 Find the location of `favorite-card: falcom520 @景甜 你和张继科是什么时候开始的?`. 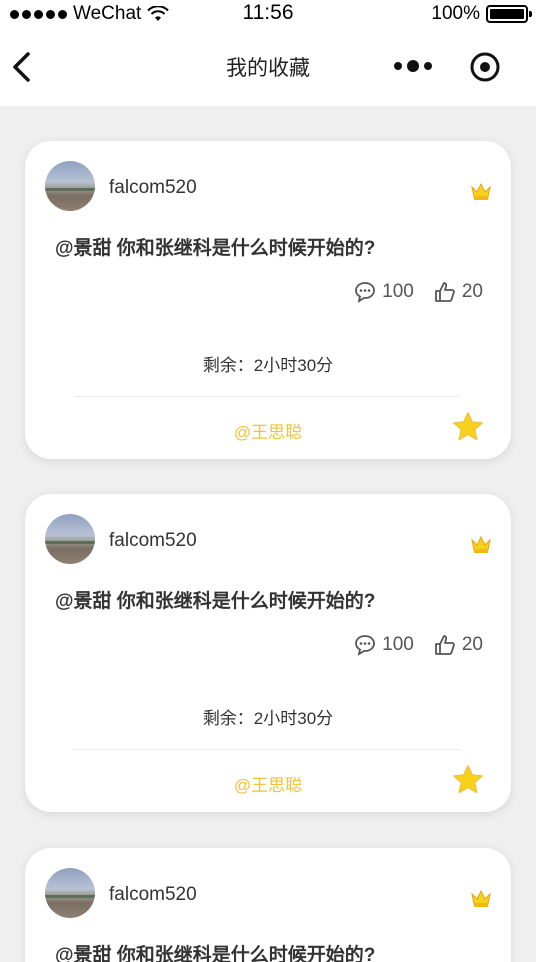

favorite-card: falcom520 @景甜 你和张继科是什么时候开始的? is located at coordinates (268, 905).